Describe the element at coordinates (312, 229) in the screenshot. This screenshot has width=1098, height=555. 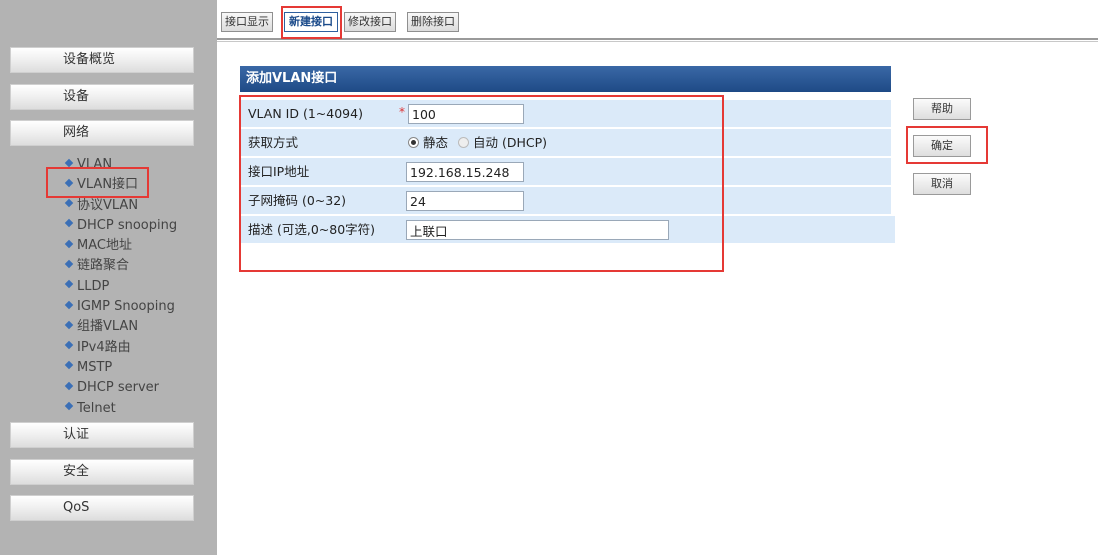
I see `description-label: 描述 (可选,0~80字符)` at that location.